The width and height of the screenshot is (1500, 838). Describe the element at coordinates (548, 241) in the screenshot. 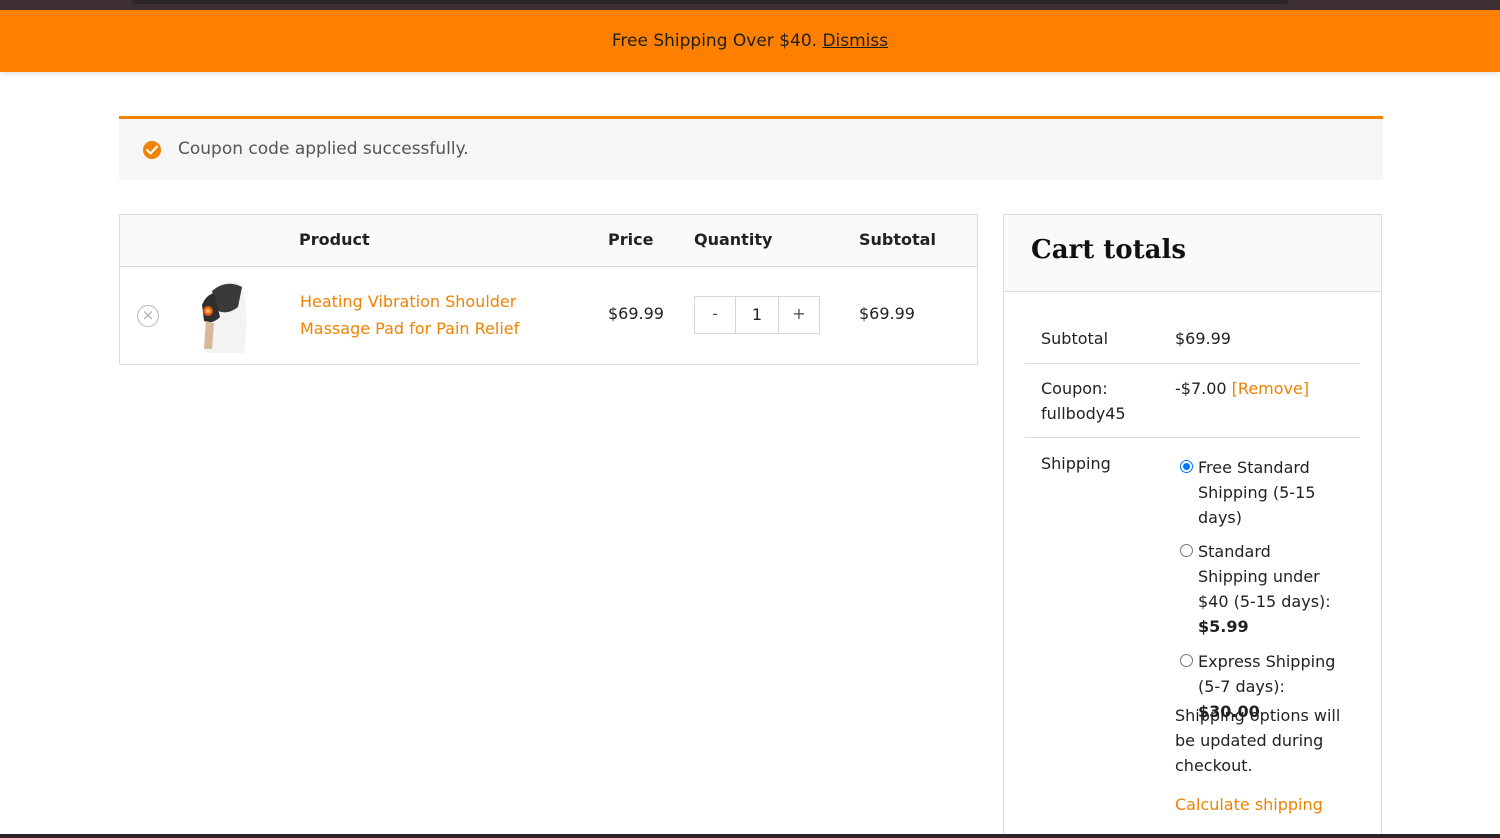

I see `cart-table-header: Product Price Quantity Subtotal` at that location.